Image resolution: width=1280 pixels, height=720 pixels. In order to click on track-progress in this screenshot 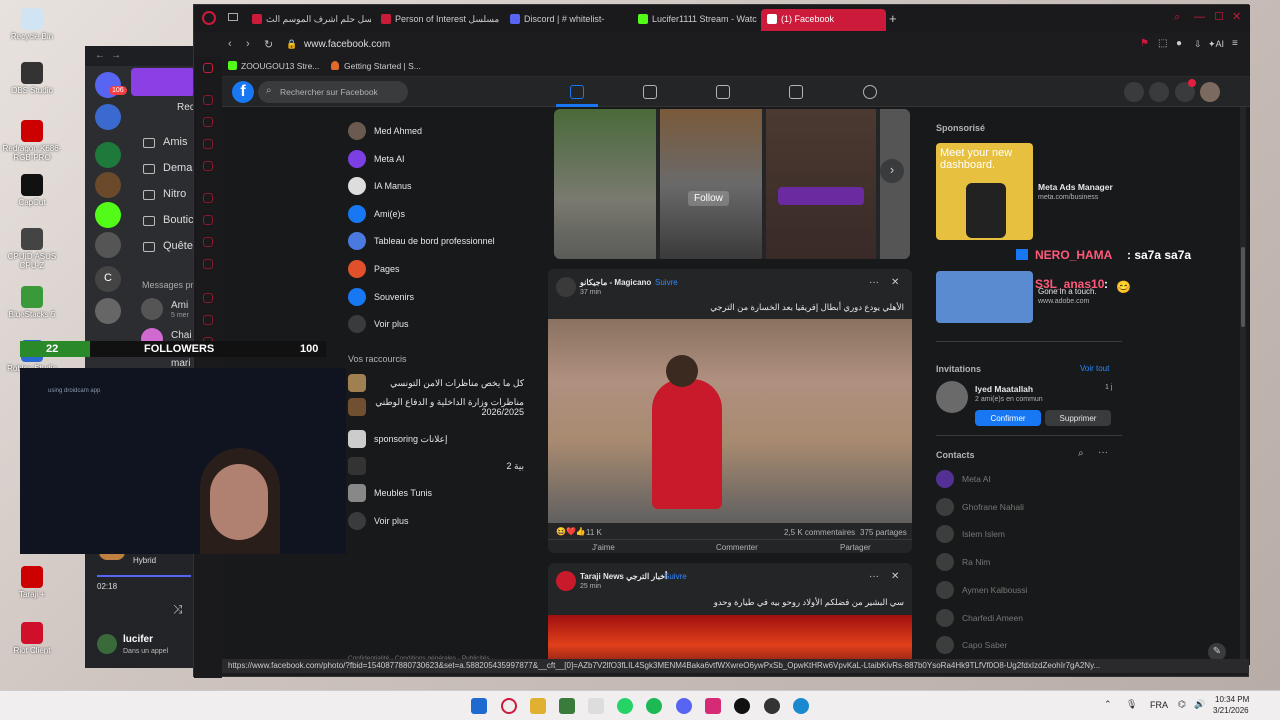, I will do `click(144, 576)`.